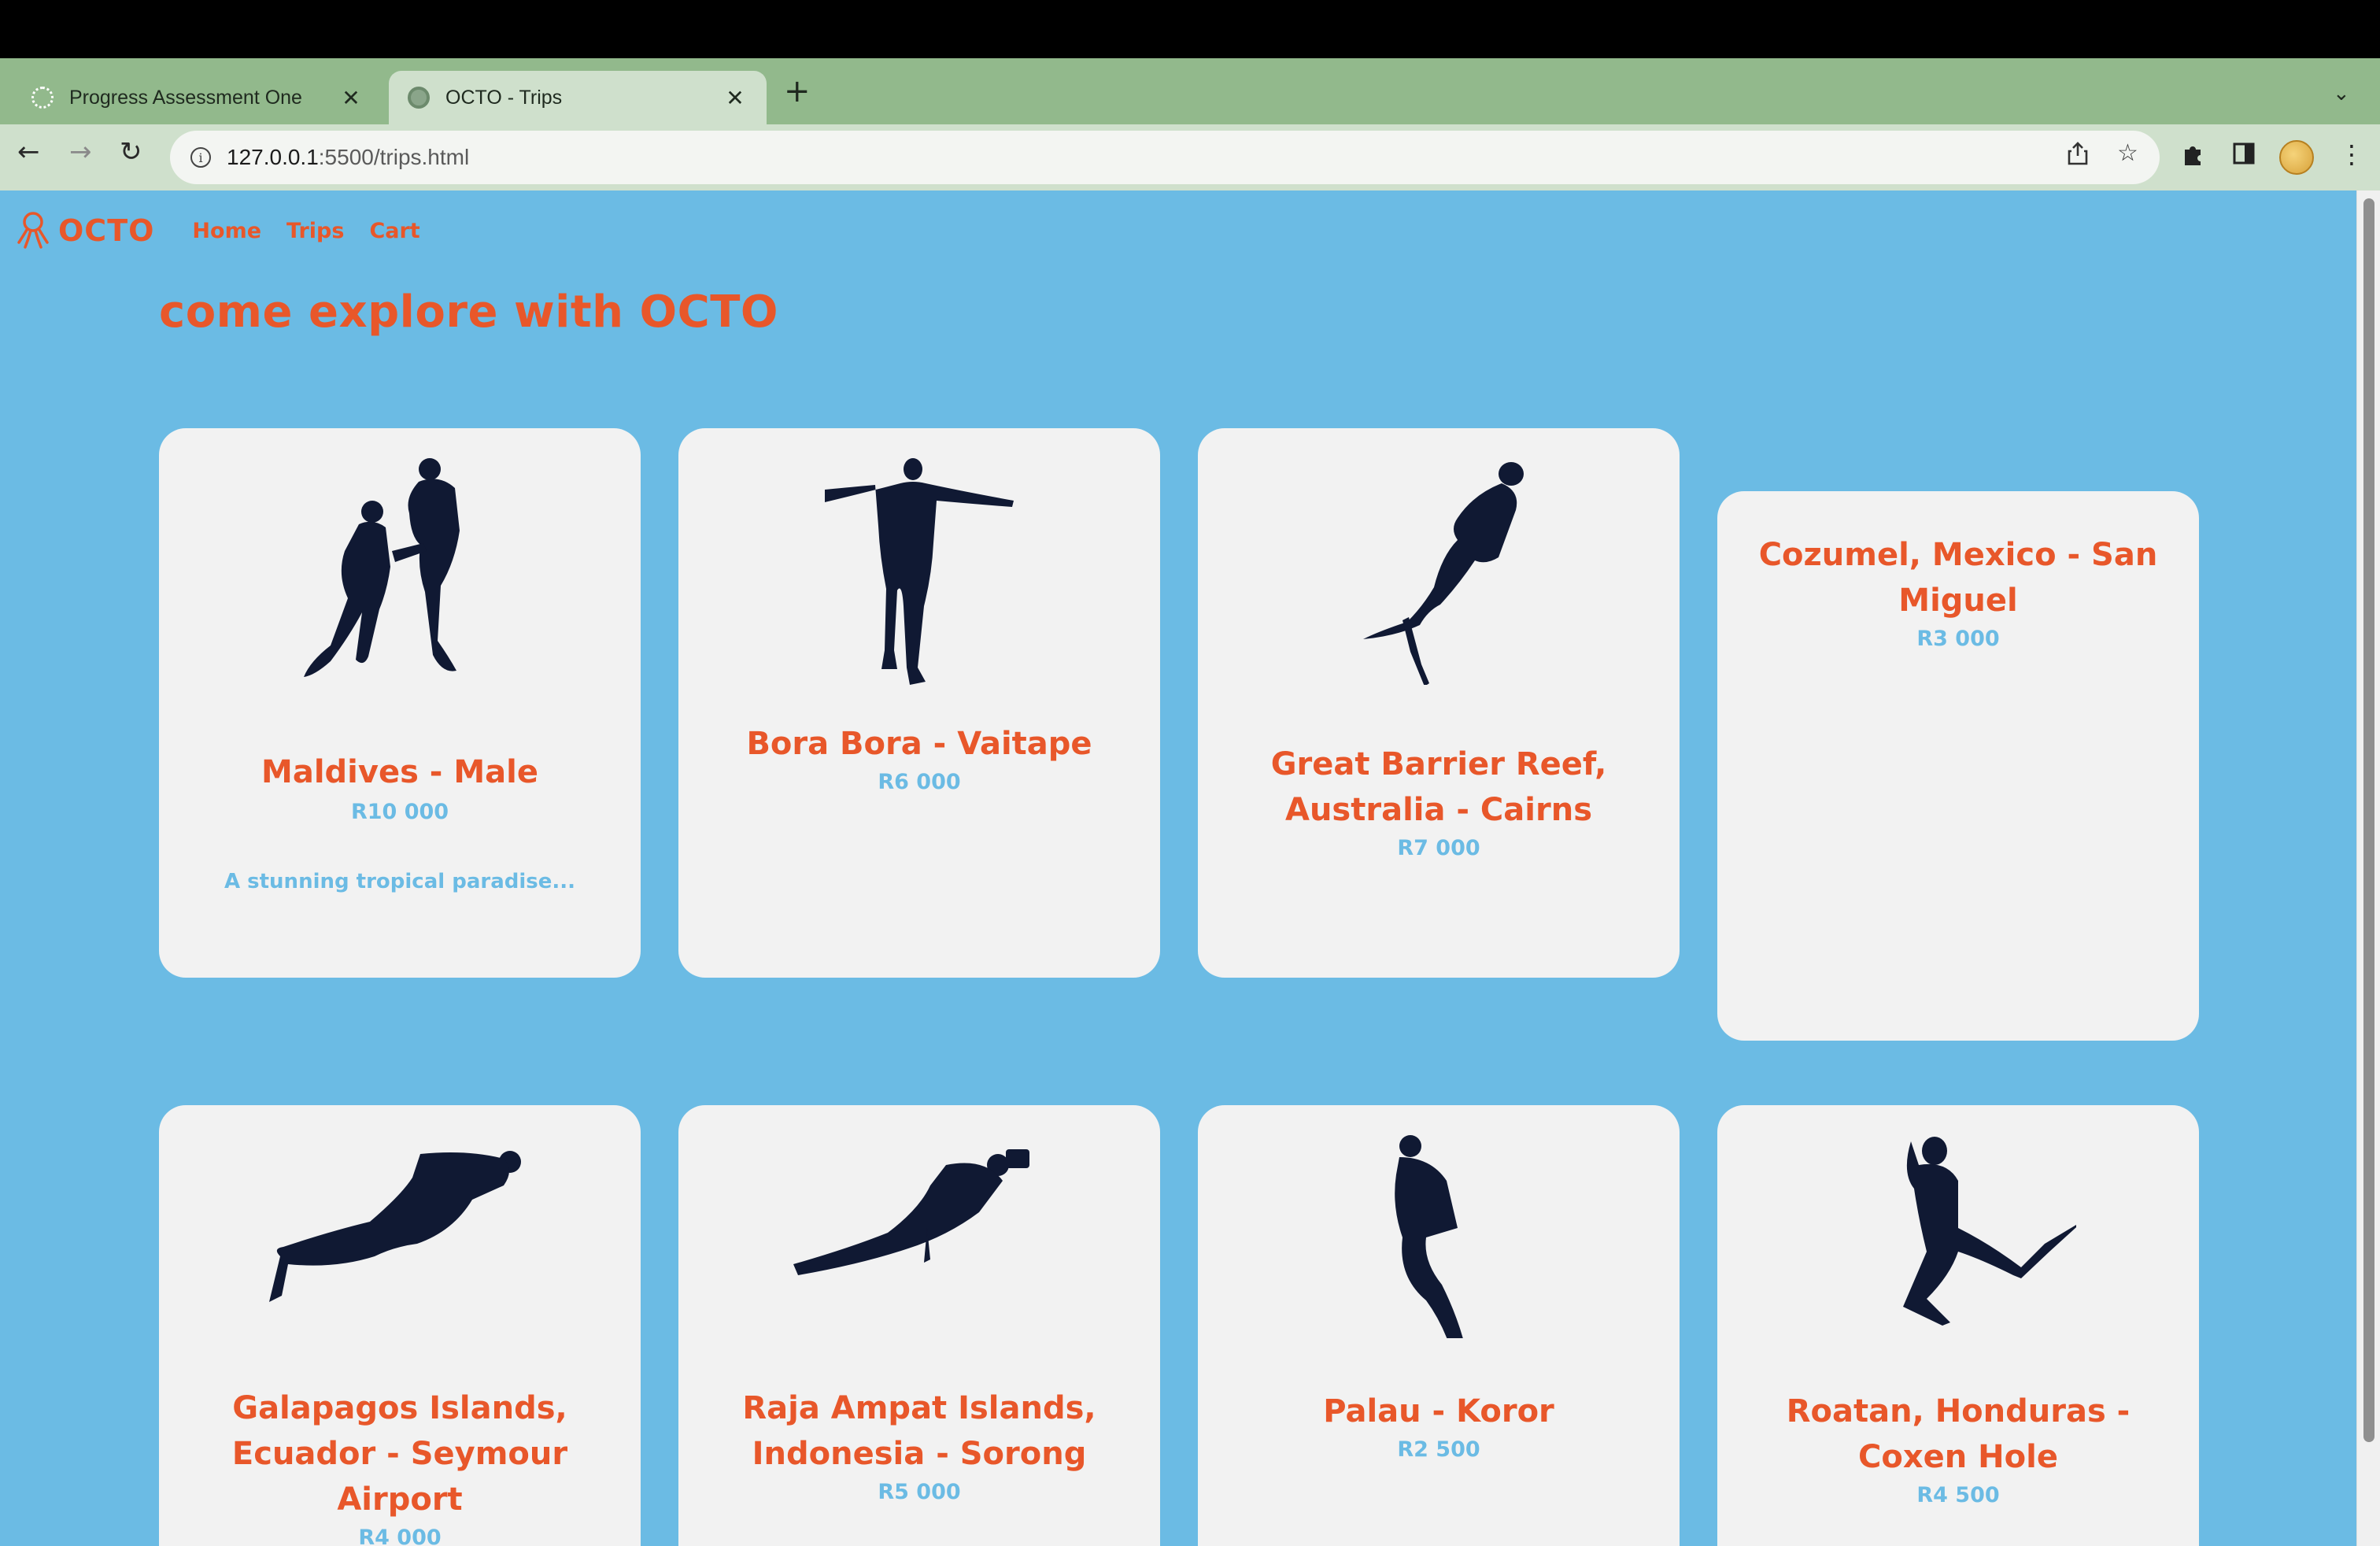  I want to click on trip-name: Roatan, Honduras - Coxen Hole, so click(1959, 1434).